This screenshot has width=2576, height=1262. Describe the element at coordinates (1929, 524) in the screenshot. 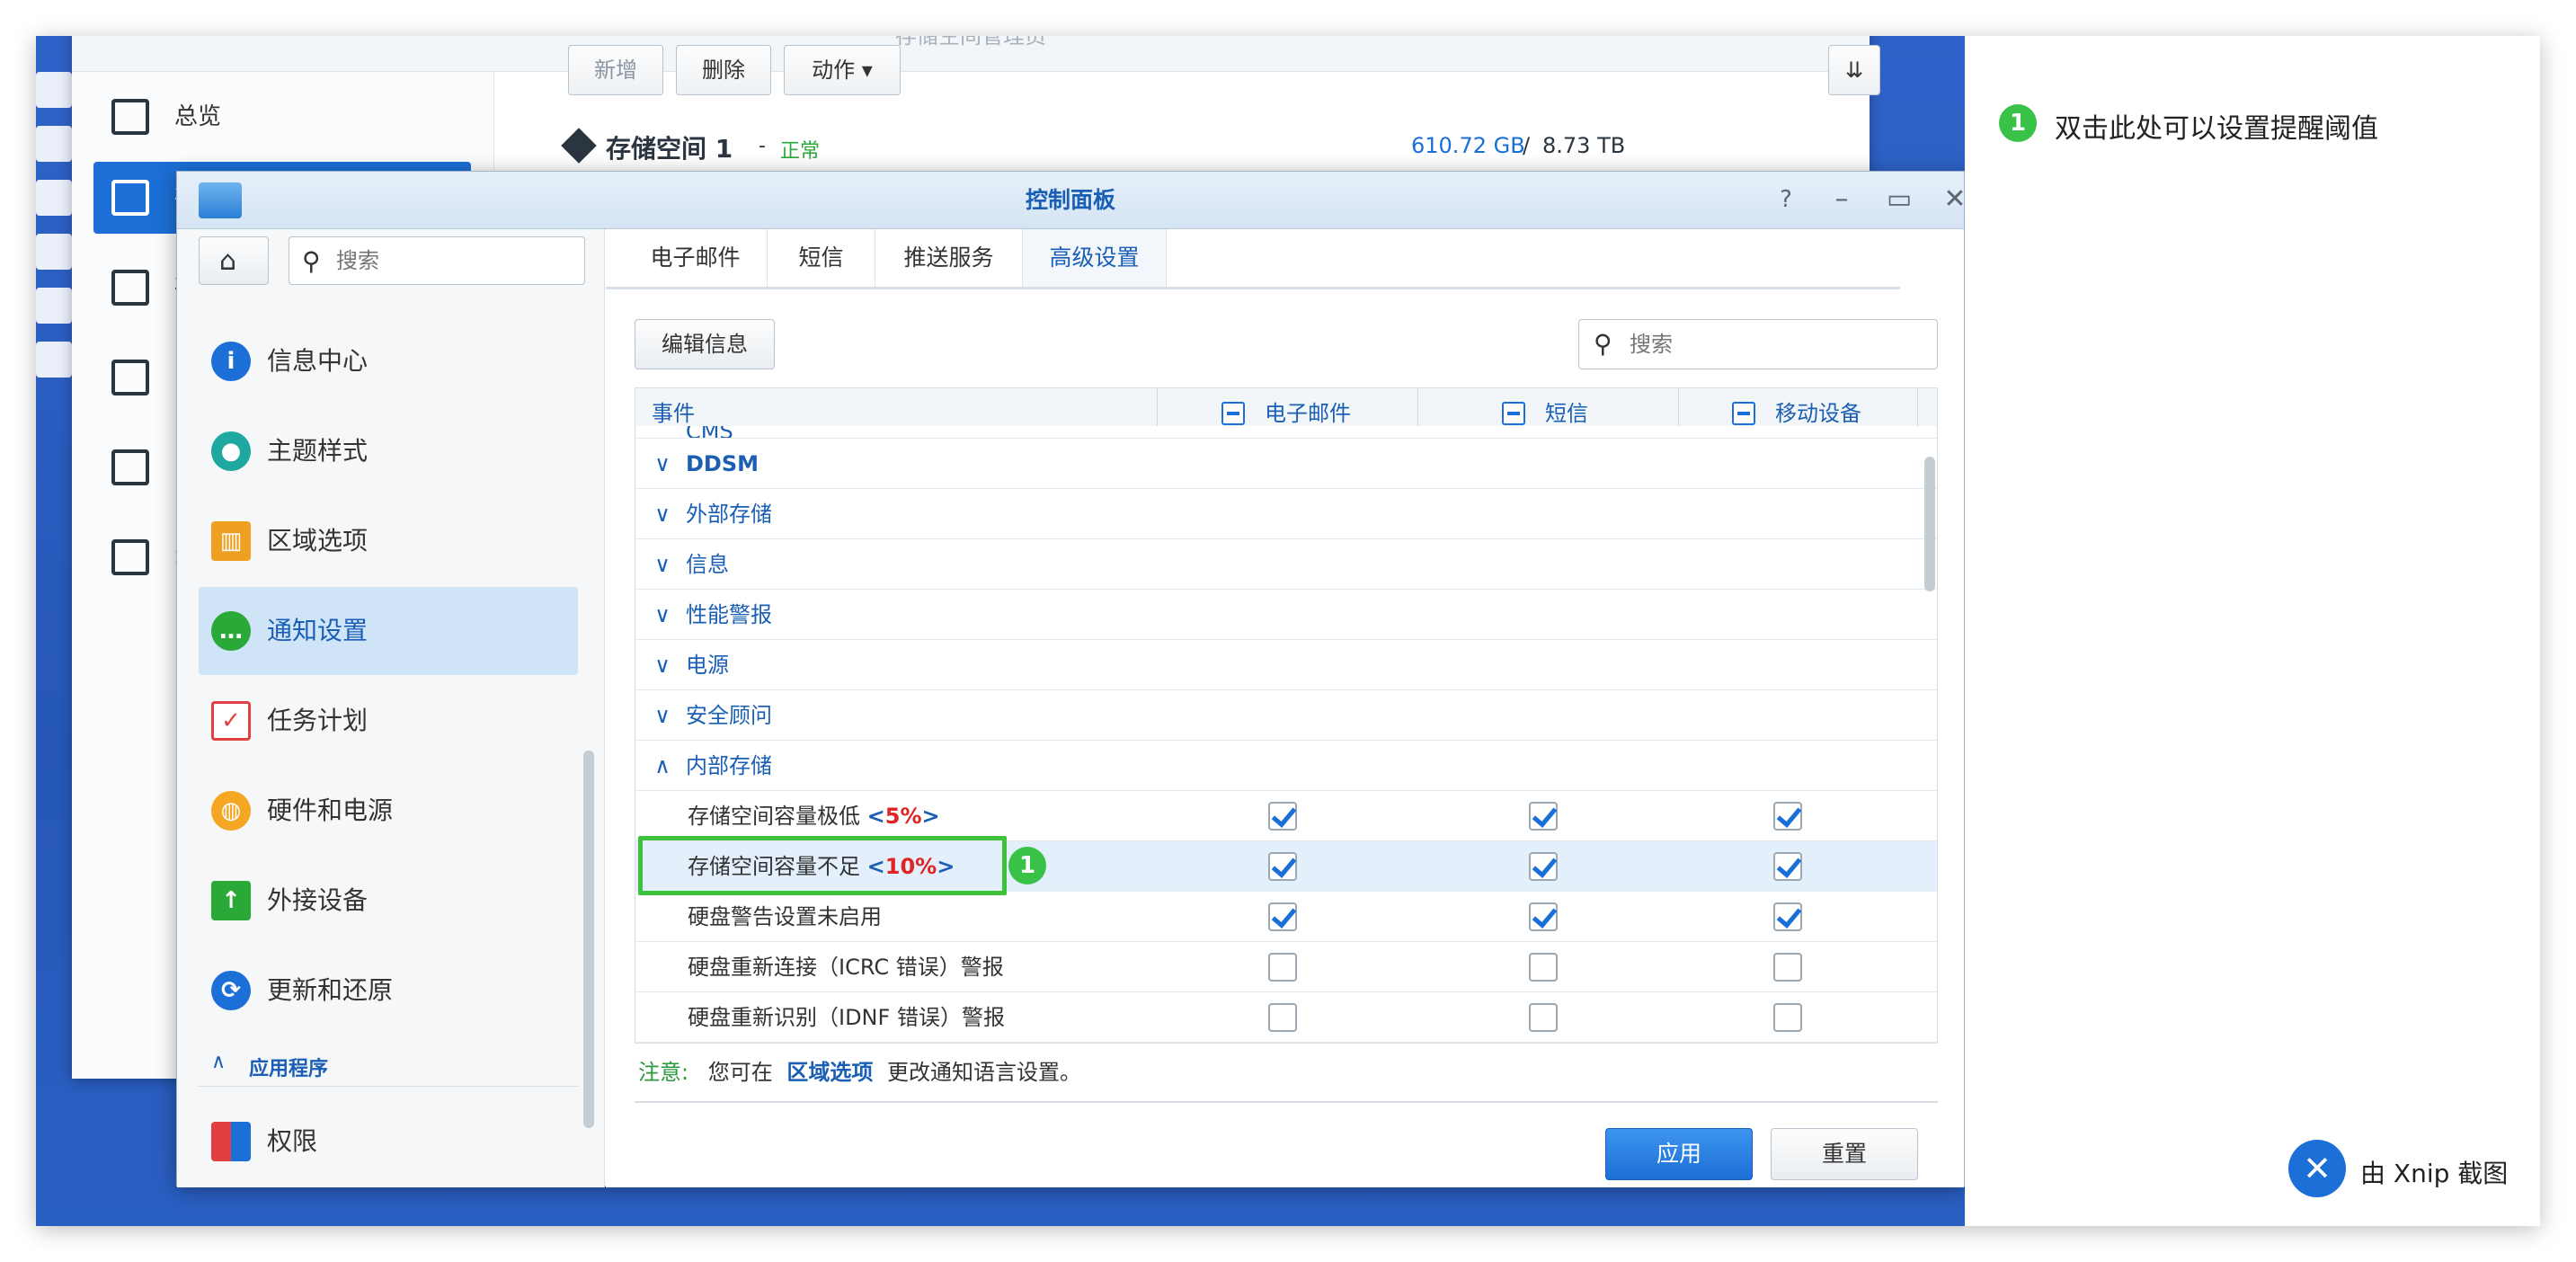

I see `table-scrollbar` at that location.